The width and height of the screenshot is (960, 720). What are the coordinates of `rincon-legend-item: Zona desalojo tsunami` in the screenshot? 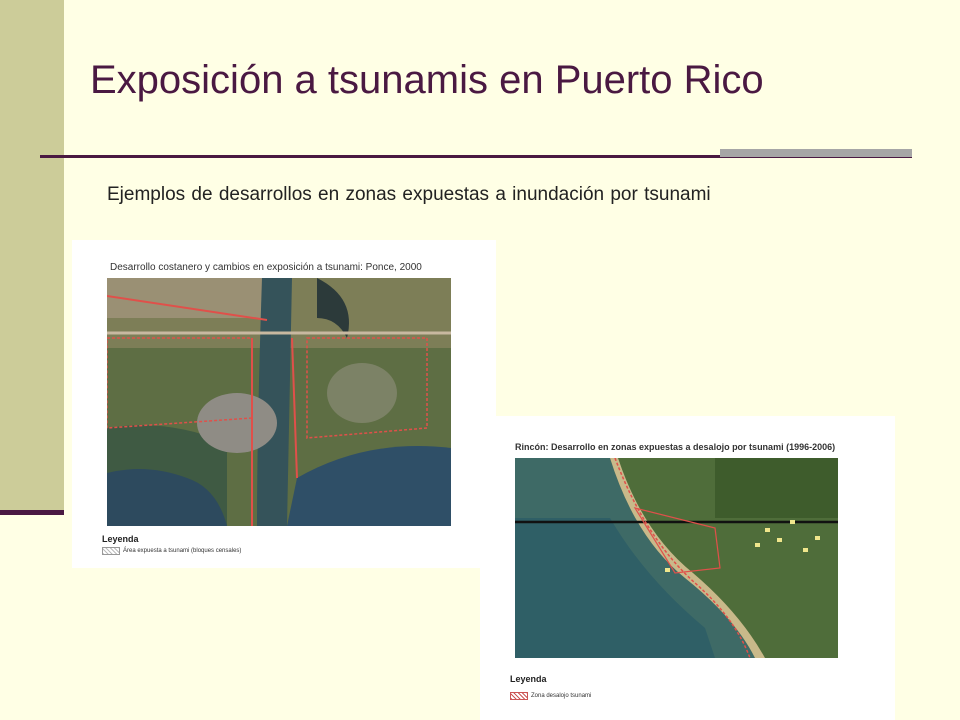 It's located at (550, 696).